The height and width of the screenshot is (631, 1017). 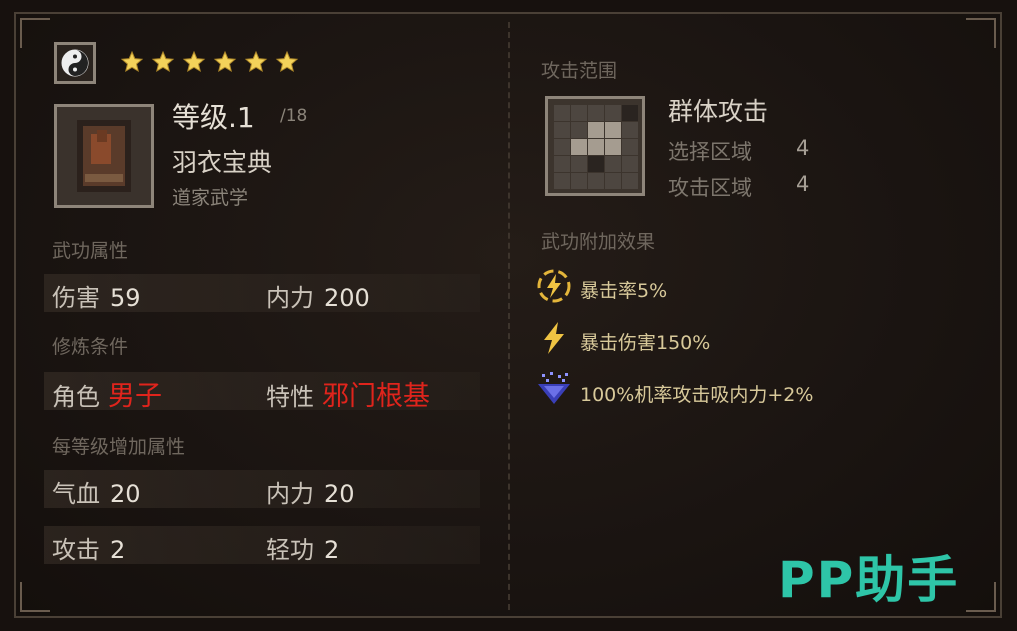 I want to click on stat-damage: 伤害 59, so click(x=96, y=295).